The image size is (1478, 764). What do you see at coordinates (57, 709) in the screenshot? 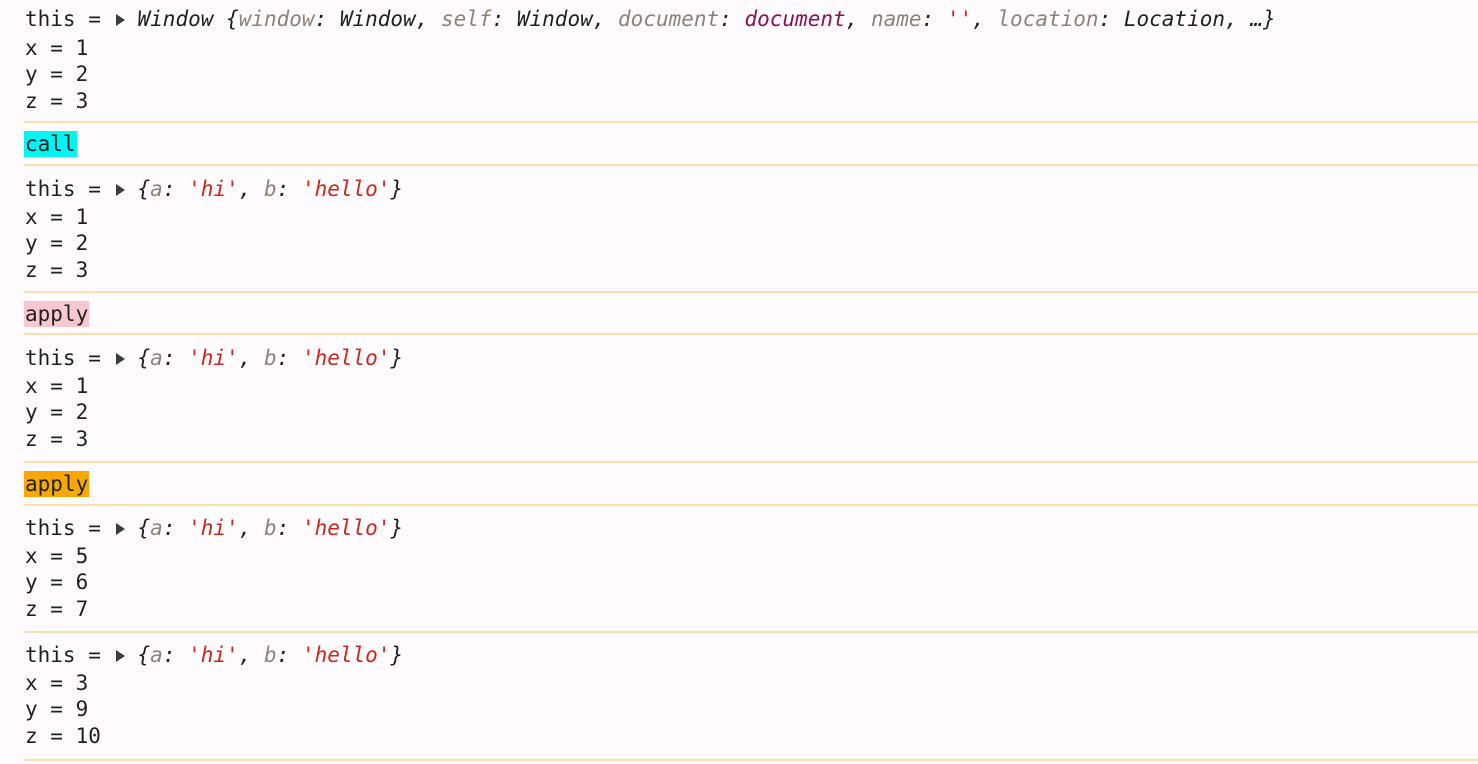
I see `log-line: y = 9` at bounding box center [57, 709].